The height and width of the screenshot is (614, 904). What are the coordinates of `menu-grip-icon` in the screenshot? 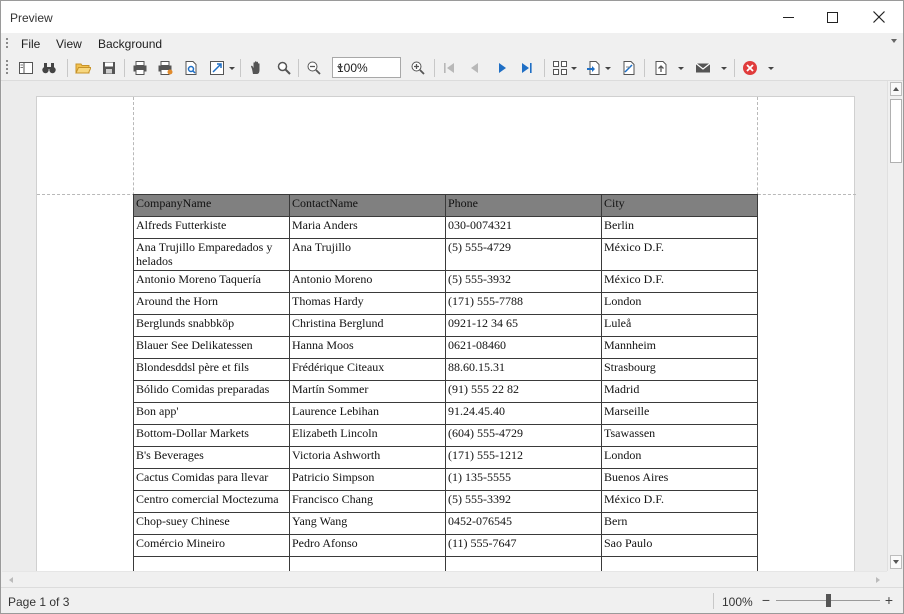 It's located at (7, 43).